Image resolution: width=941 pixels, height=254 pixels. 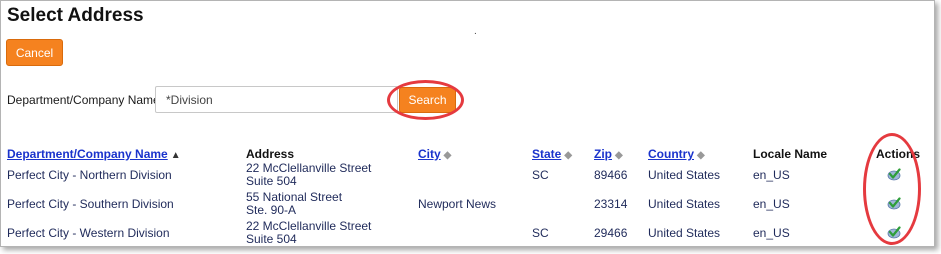 I want to click on cell-zip: 29466, so click(x=611, y=233).